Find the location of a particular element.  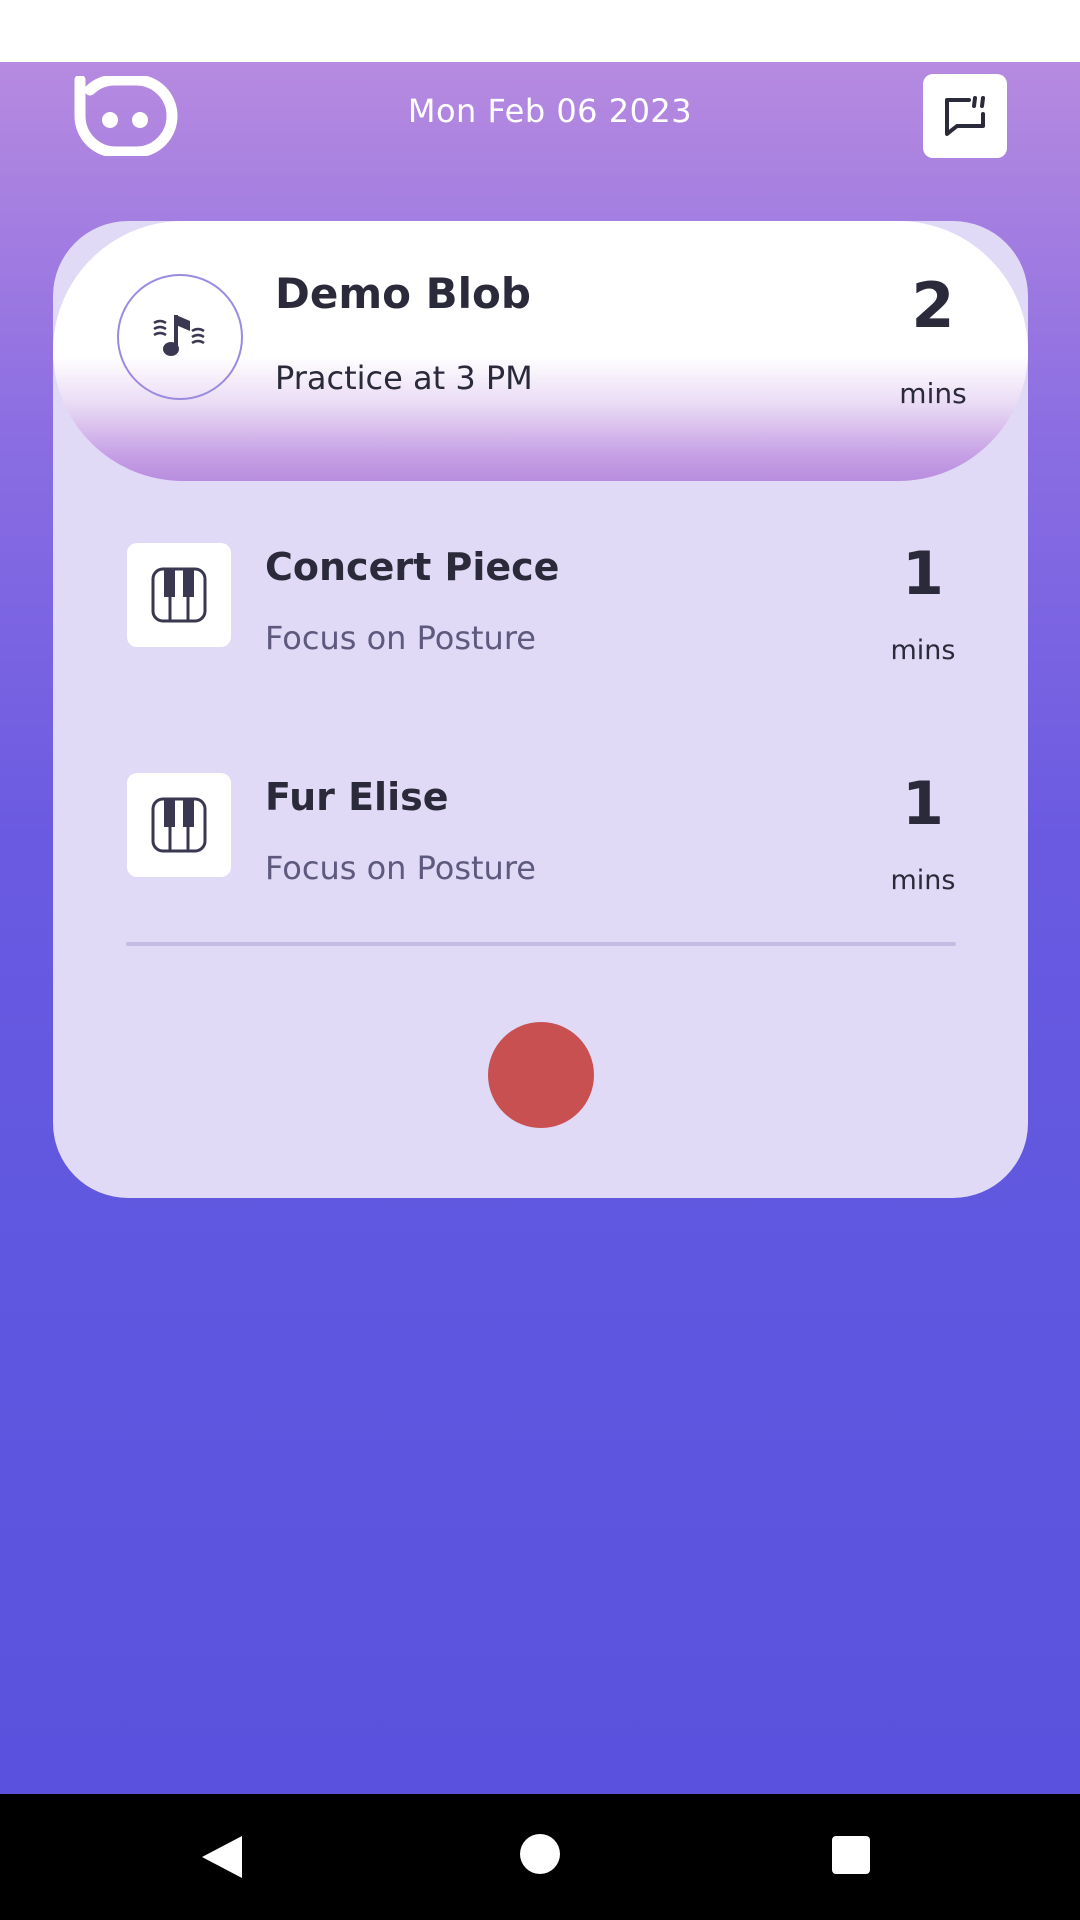

back-icon is located at coordinates (222, 1859).